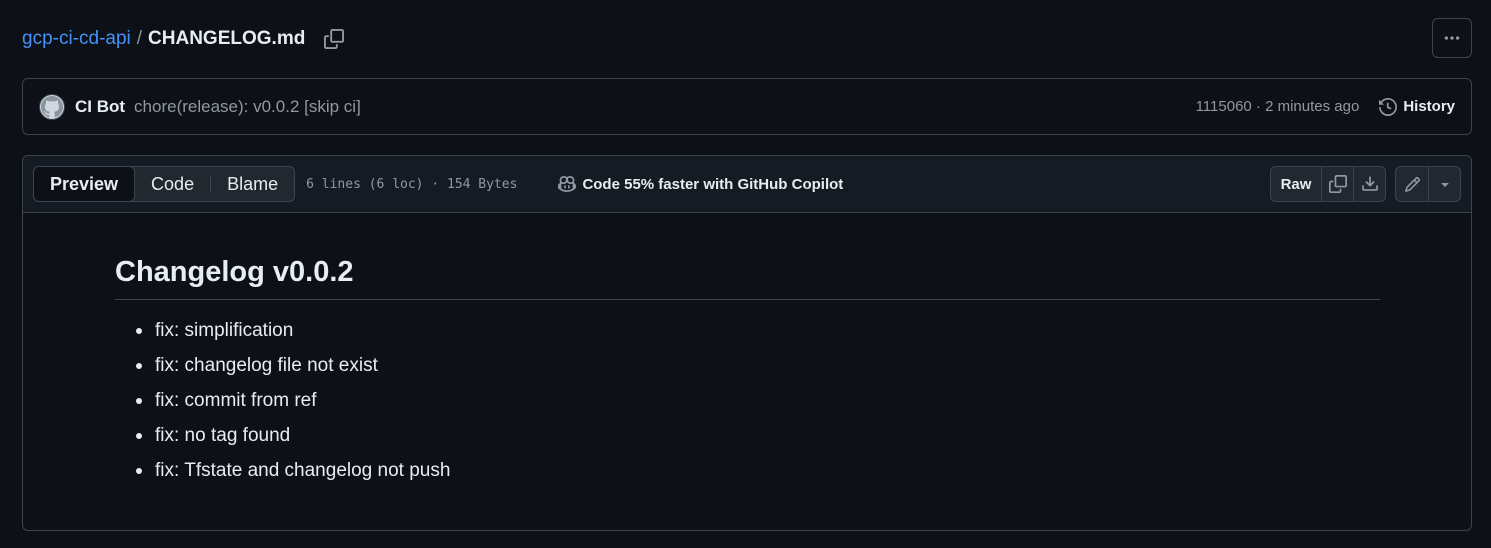  What do you see at coordinates (247, 107) in the screenshot?
I see `commit-message: chore(release): v0.0.2 [skip ci]` at bounding box center [247, 107].